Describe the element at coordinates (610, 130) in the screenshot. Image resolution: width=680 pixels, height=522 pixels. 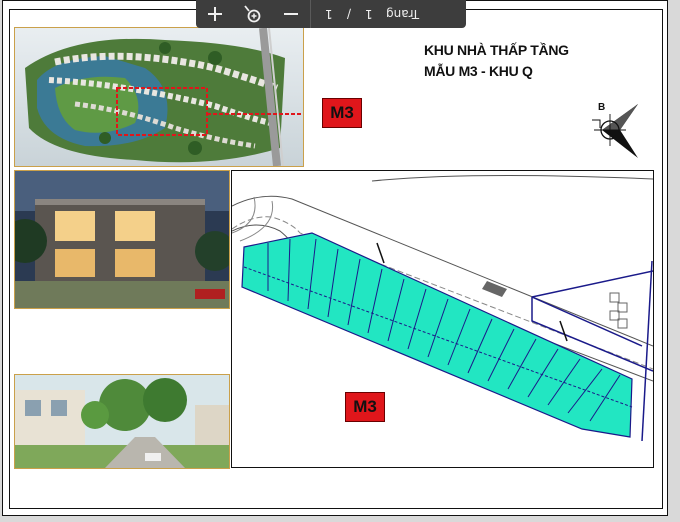
I see `north-arrow-icon: B` at that location.